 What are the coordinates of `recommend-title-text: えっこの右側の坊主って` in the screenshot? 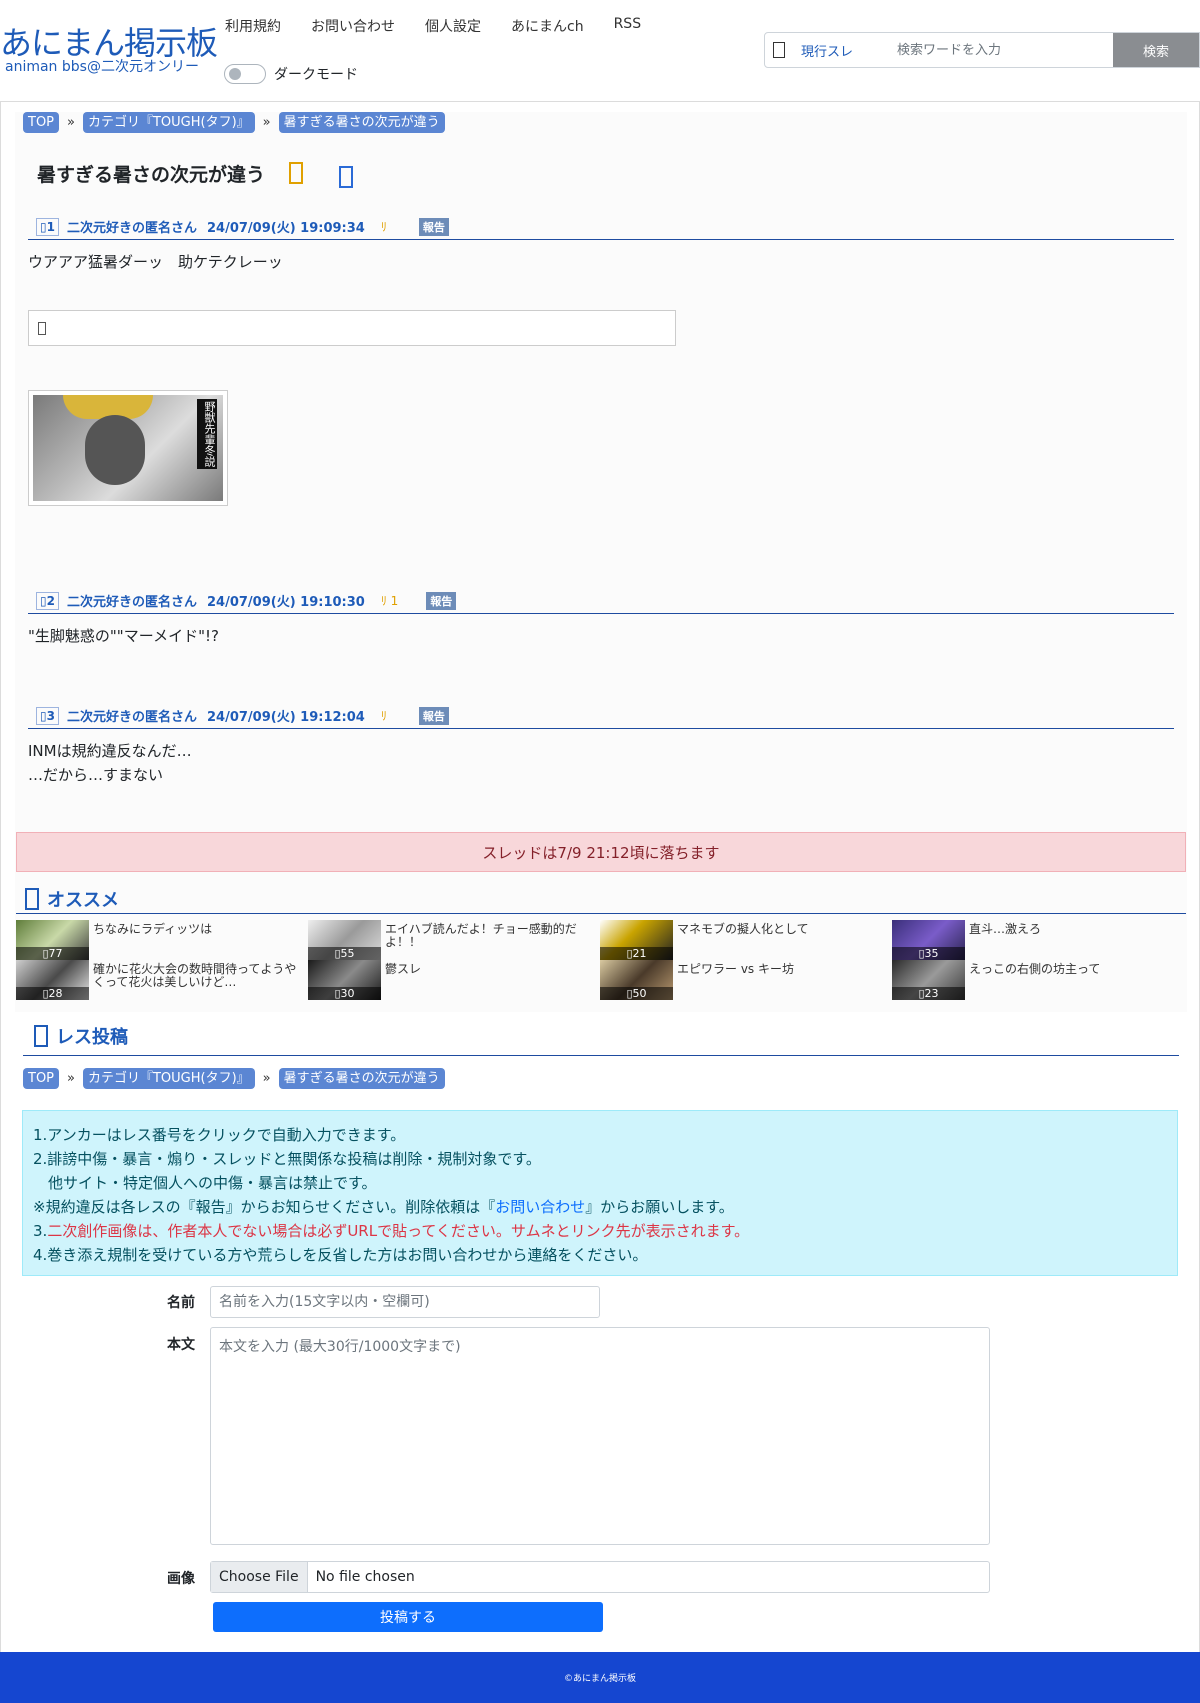 It's located at (1035, 969).